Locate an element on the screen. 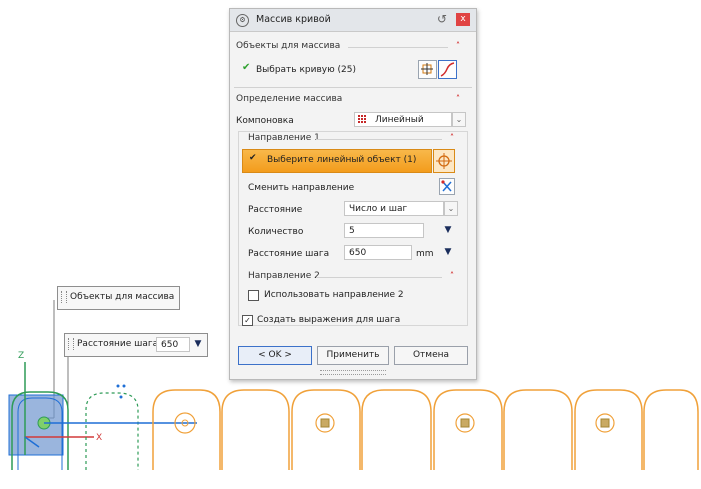 This screenshot has height=489, width=701. pitch-unit: mm is located at coordinates (425, 254).